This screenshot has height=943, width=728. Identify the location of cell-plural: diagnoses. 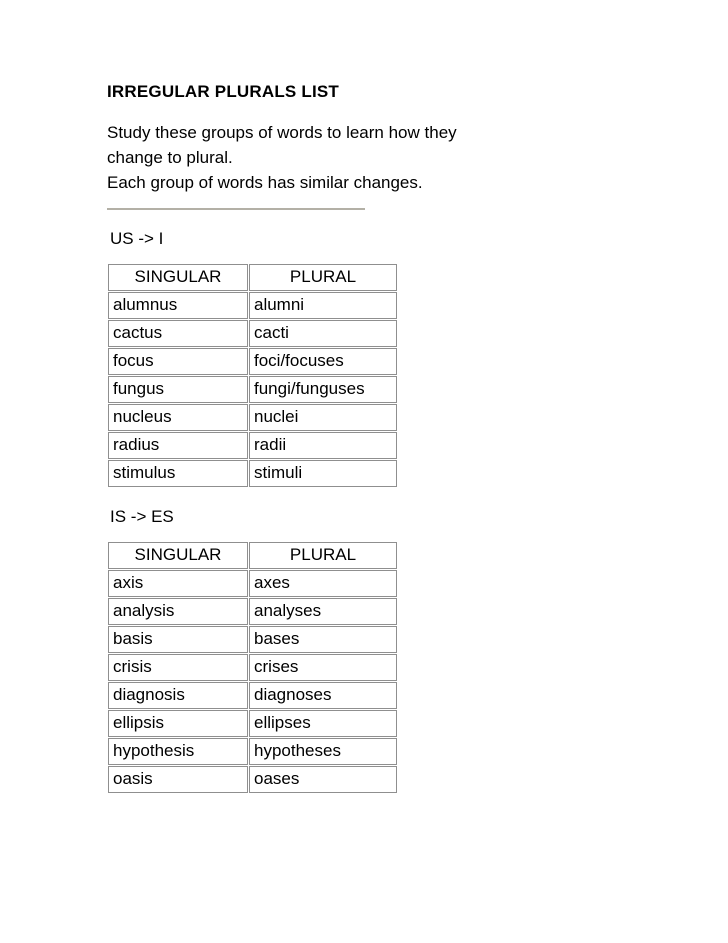
(323, 695).